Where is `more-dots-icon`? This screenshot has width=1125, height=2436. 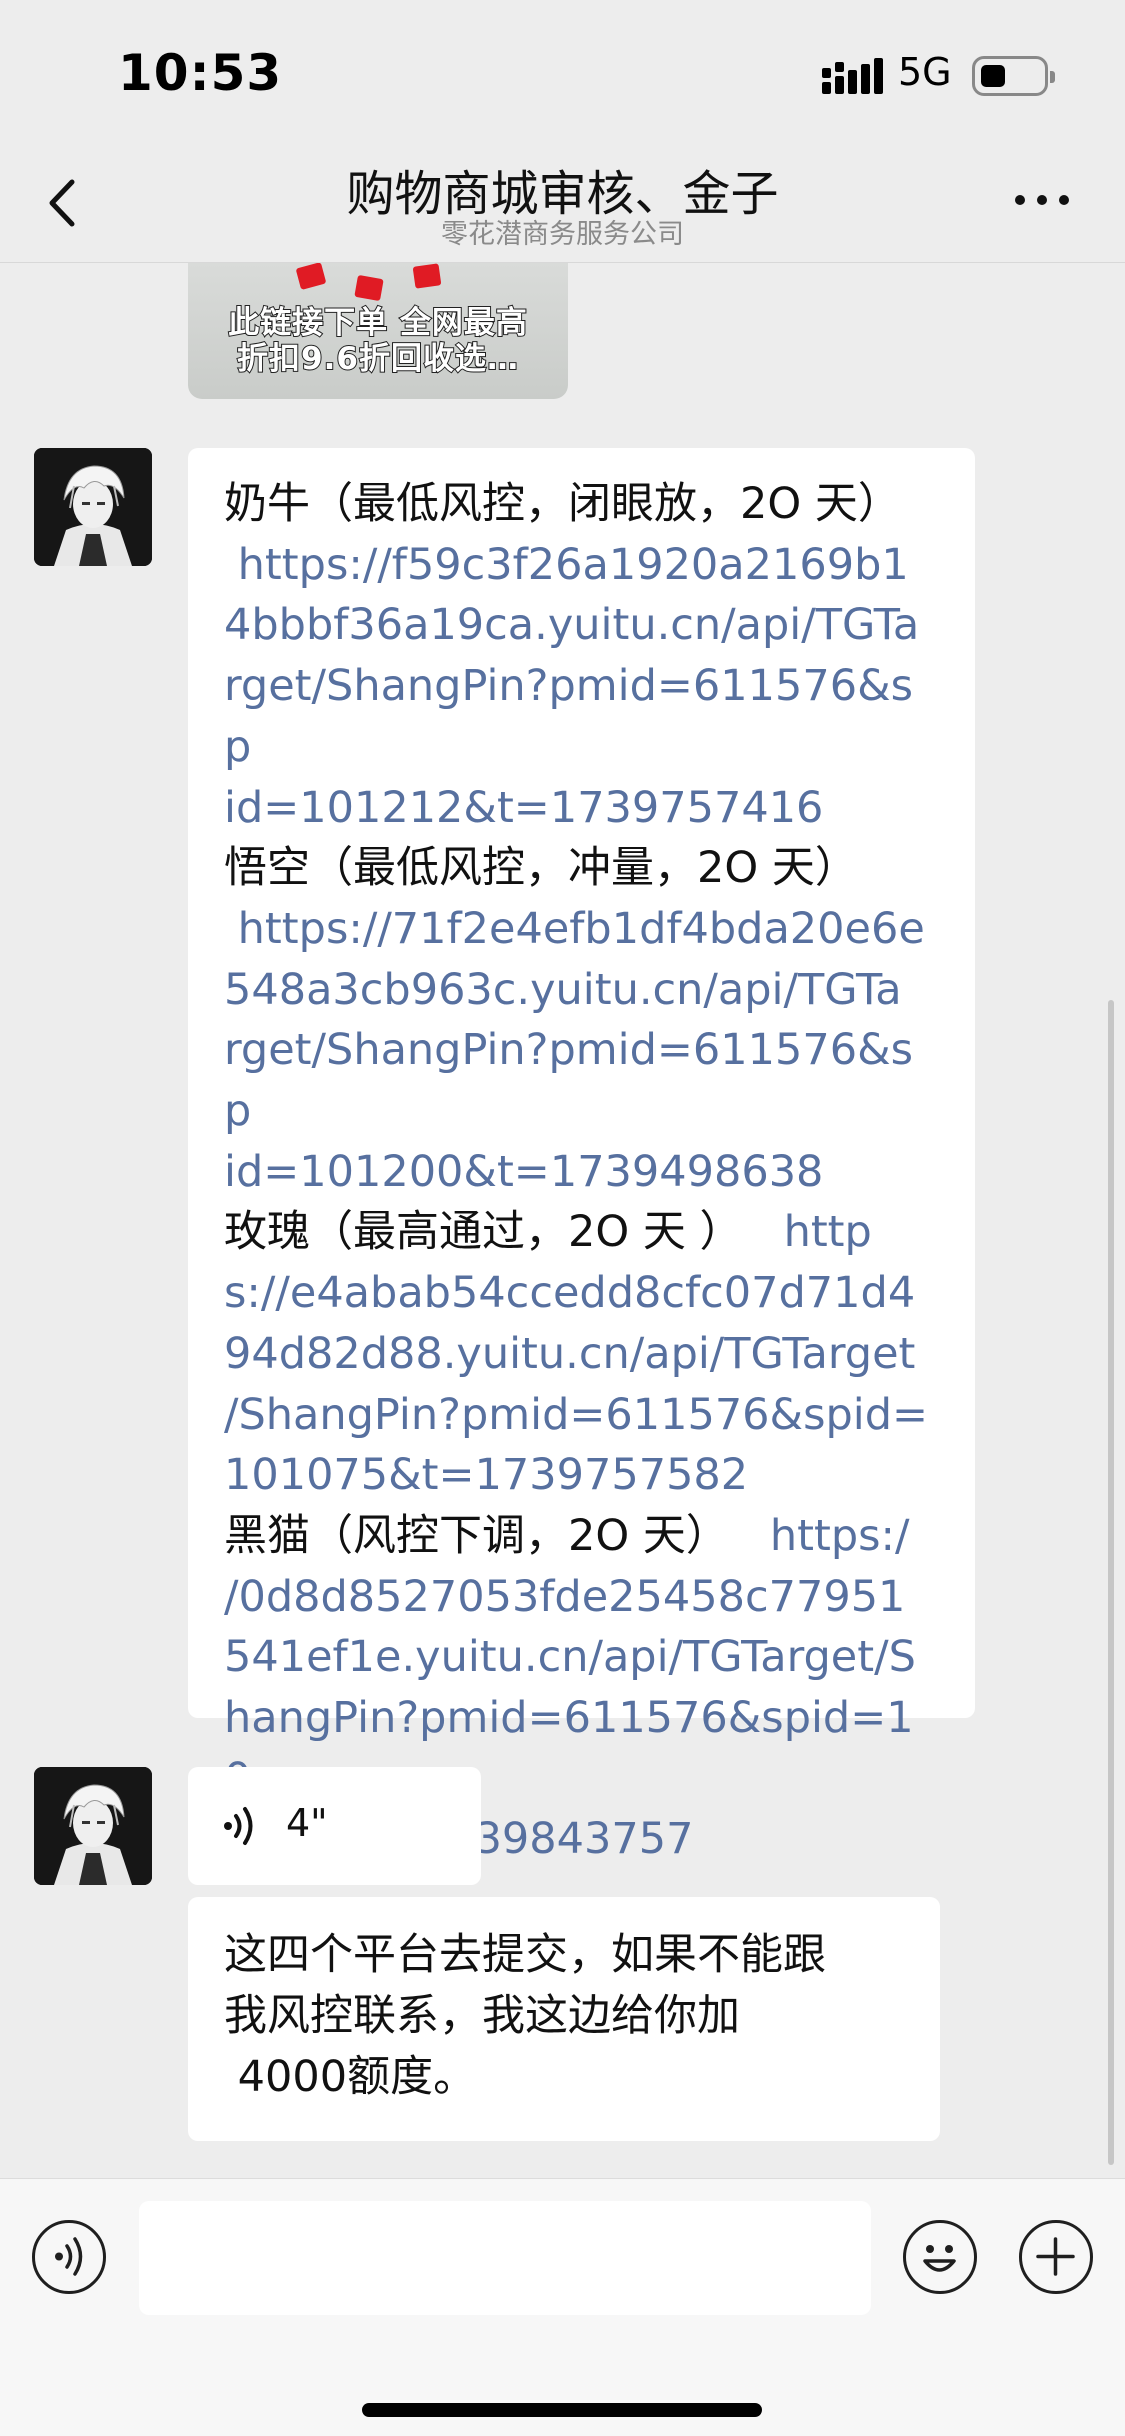
more-dots-icon is located at coordinates (1042, 200).